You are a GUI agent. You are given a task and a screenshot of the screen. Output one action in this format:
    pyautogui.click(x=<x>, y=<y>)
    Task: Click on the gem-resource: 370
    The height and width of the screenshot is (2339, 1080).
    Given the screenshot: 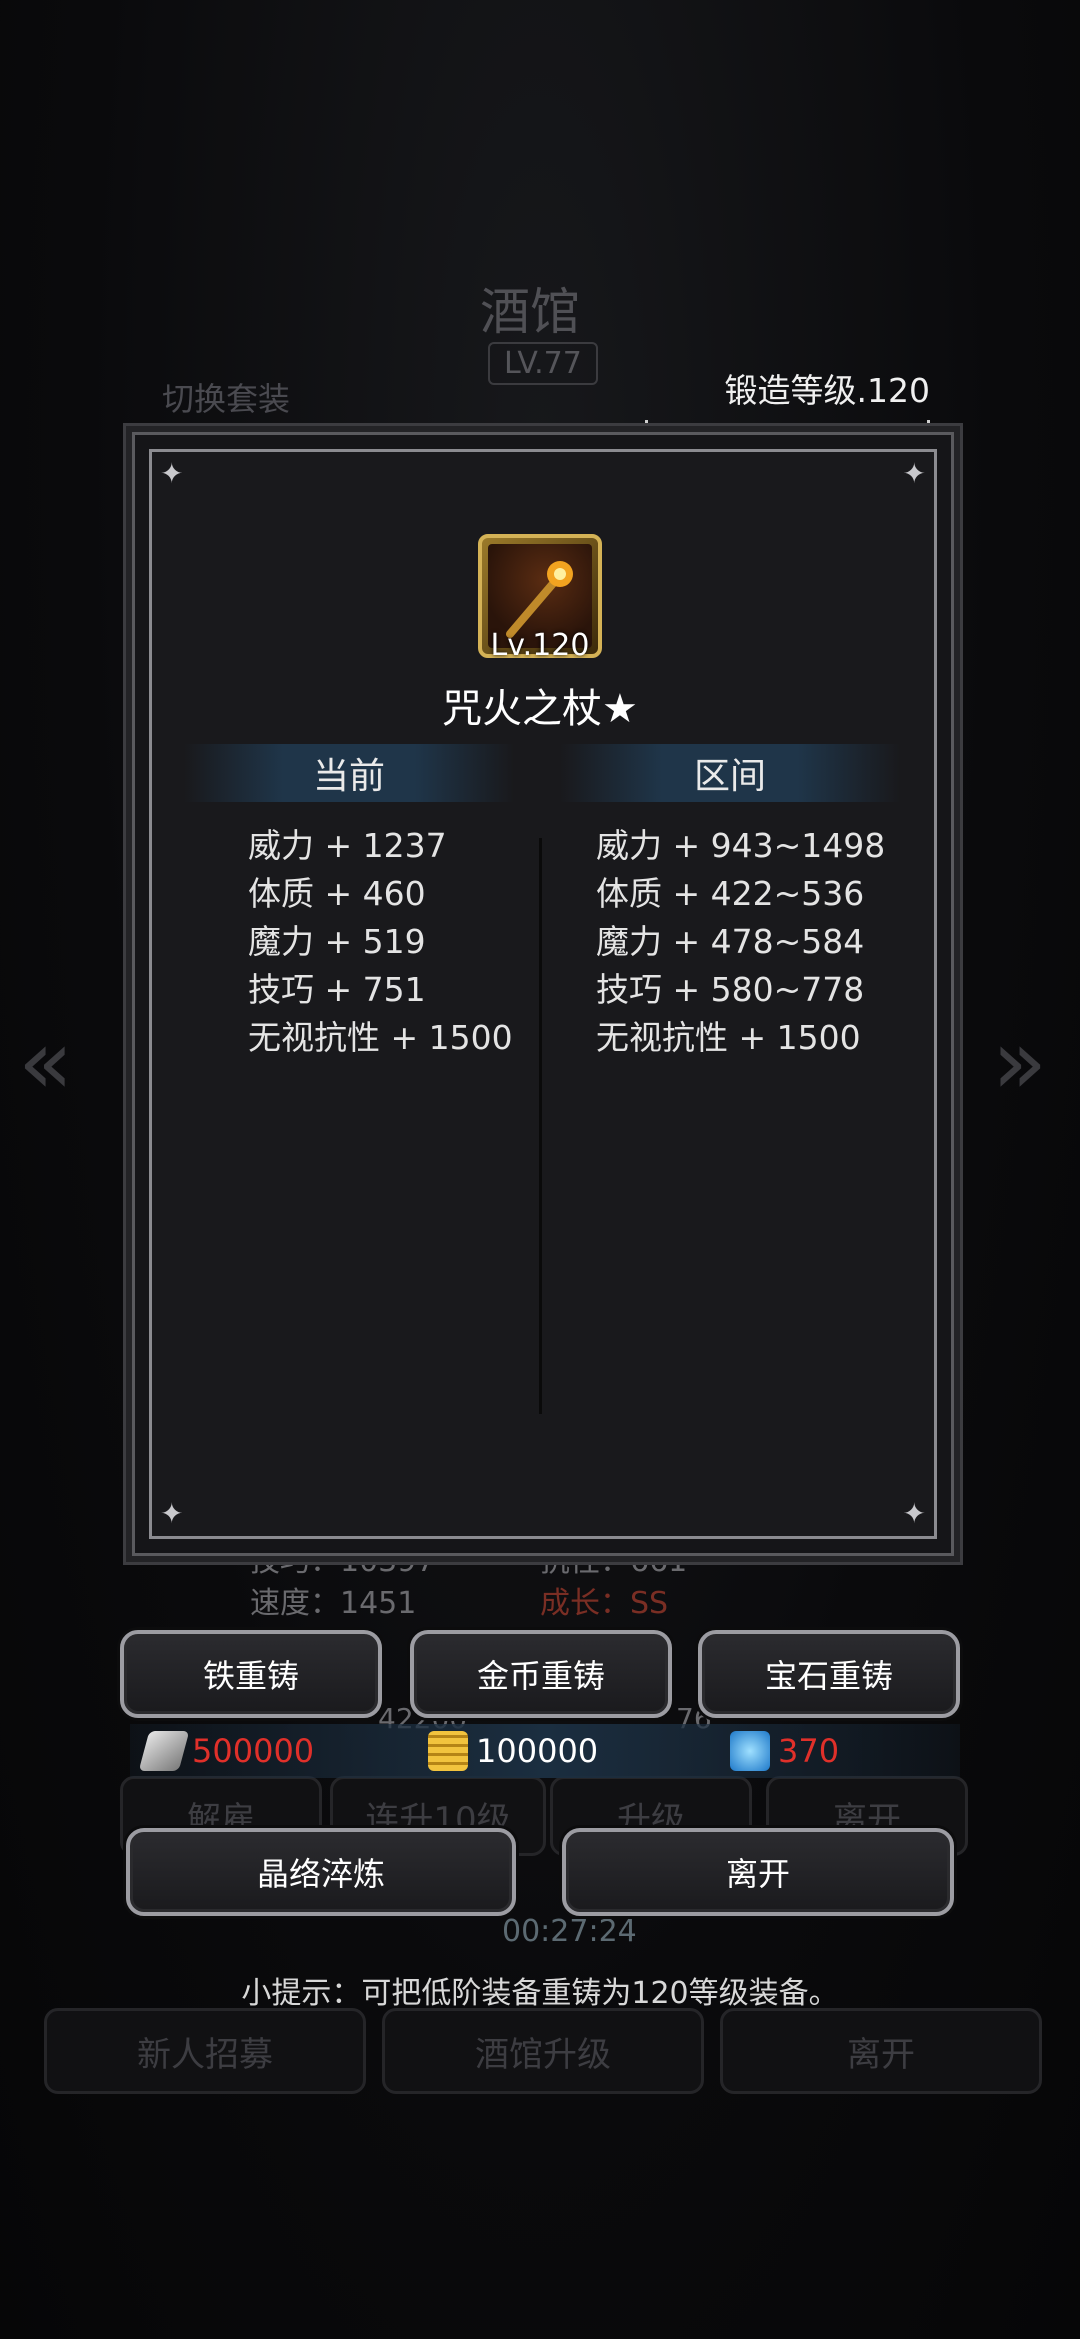 What is the action you would take?
    pyautogui.click(x=784, y=1751)
    